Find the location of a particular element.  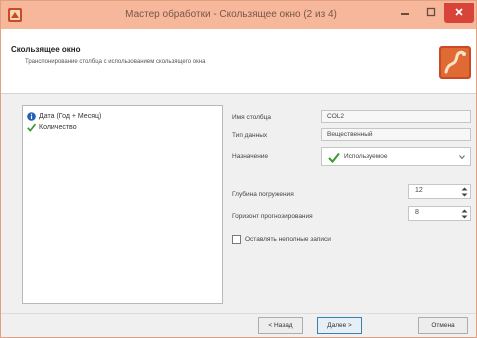

horizon-value: 8 is located at coordinates (417, 212).